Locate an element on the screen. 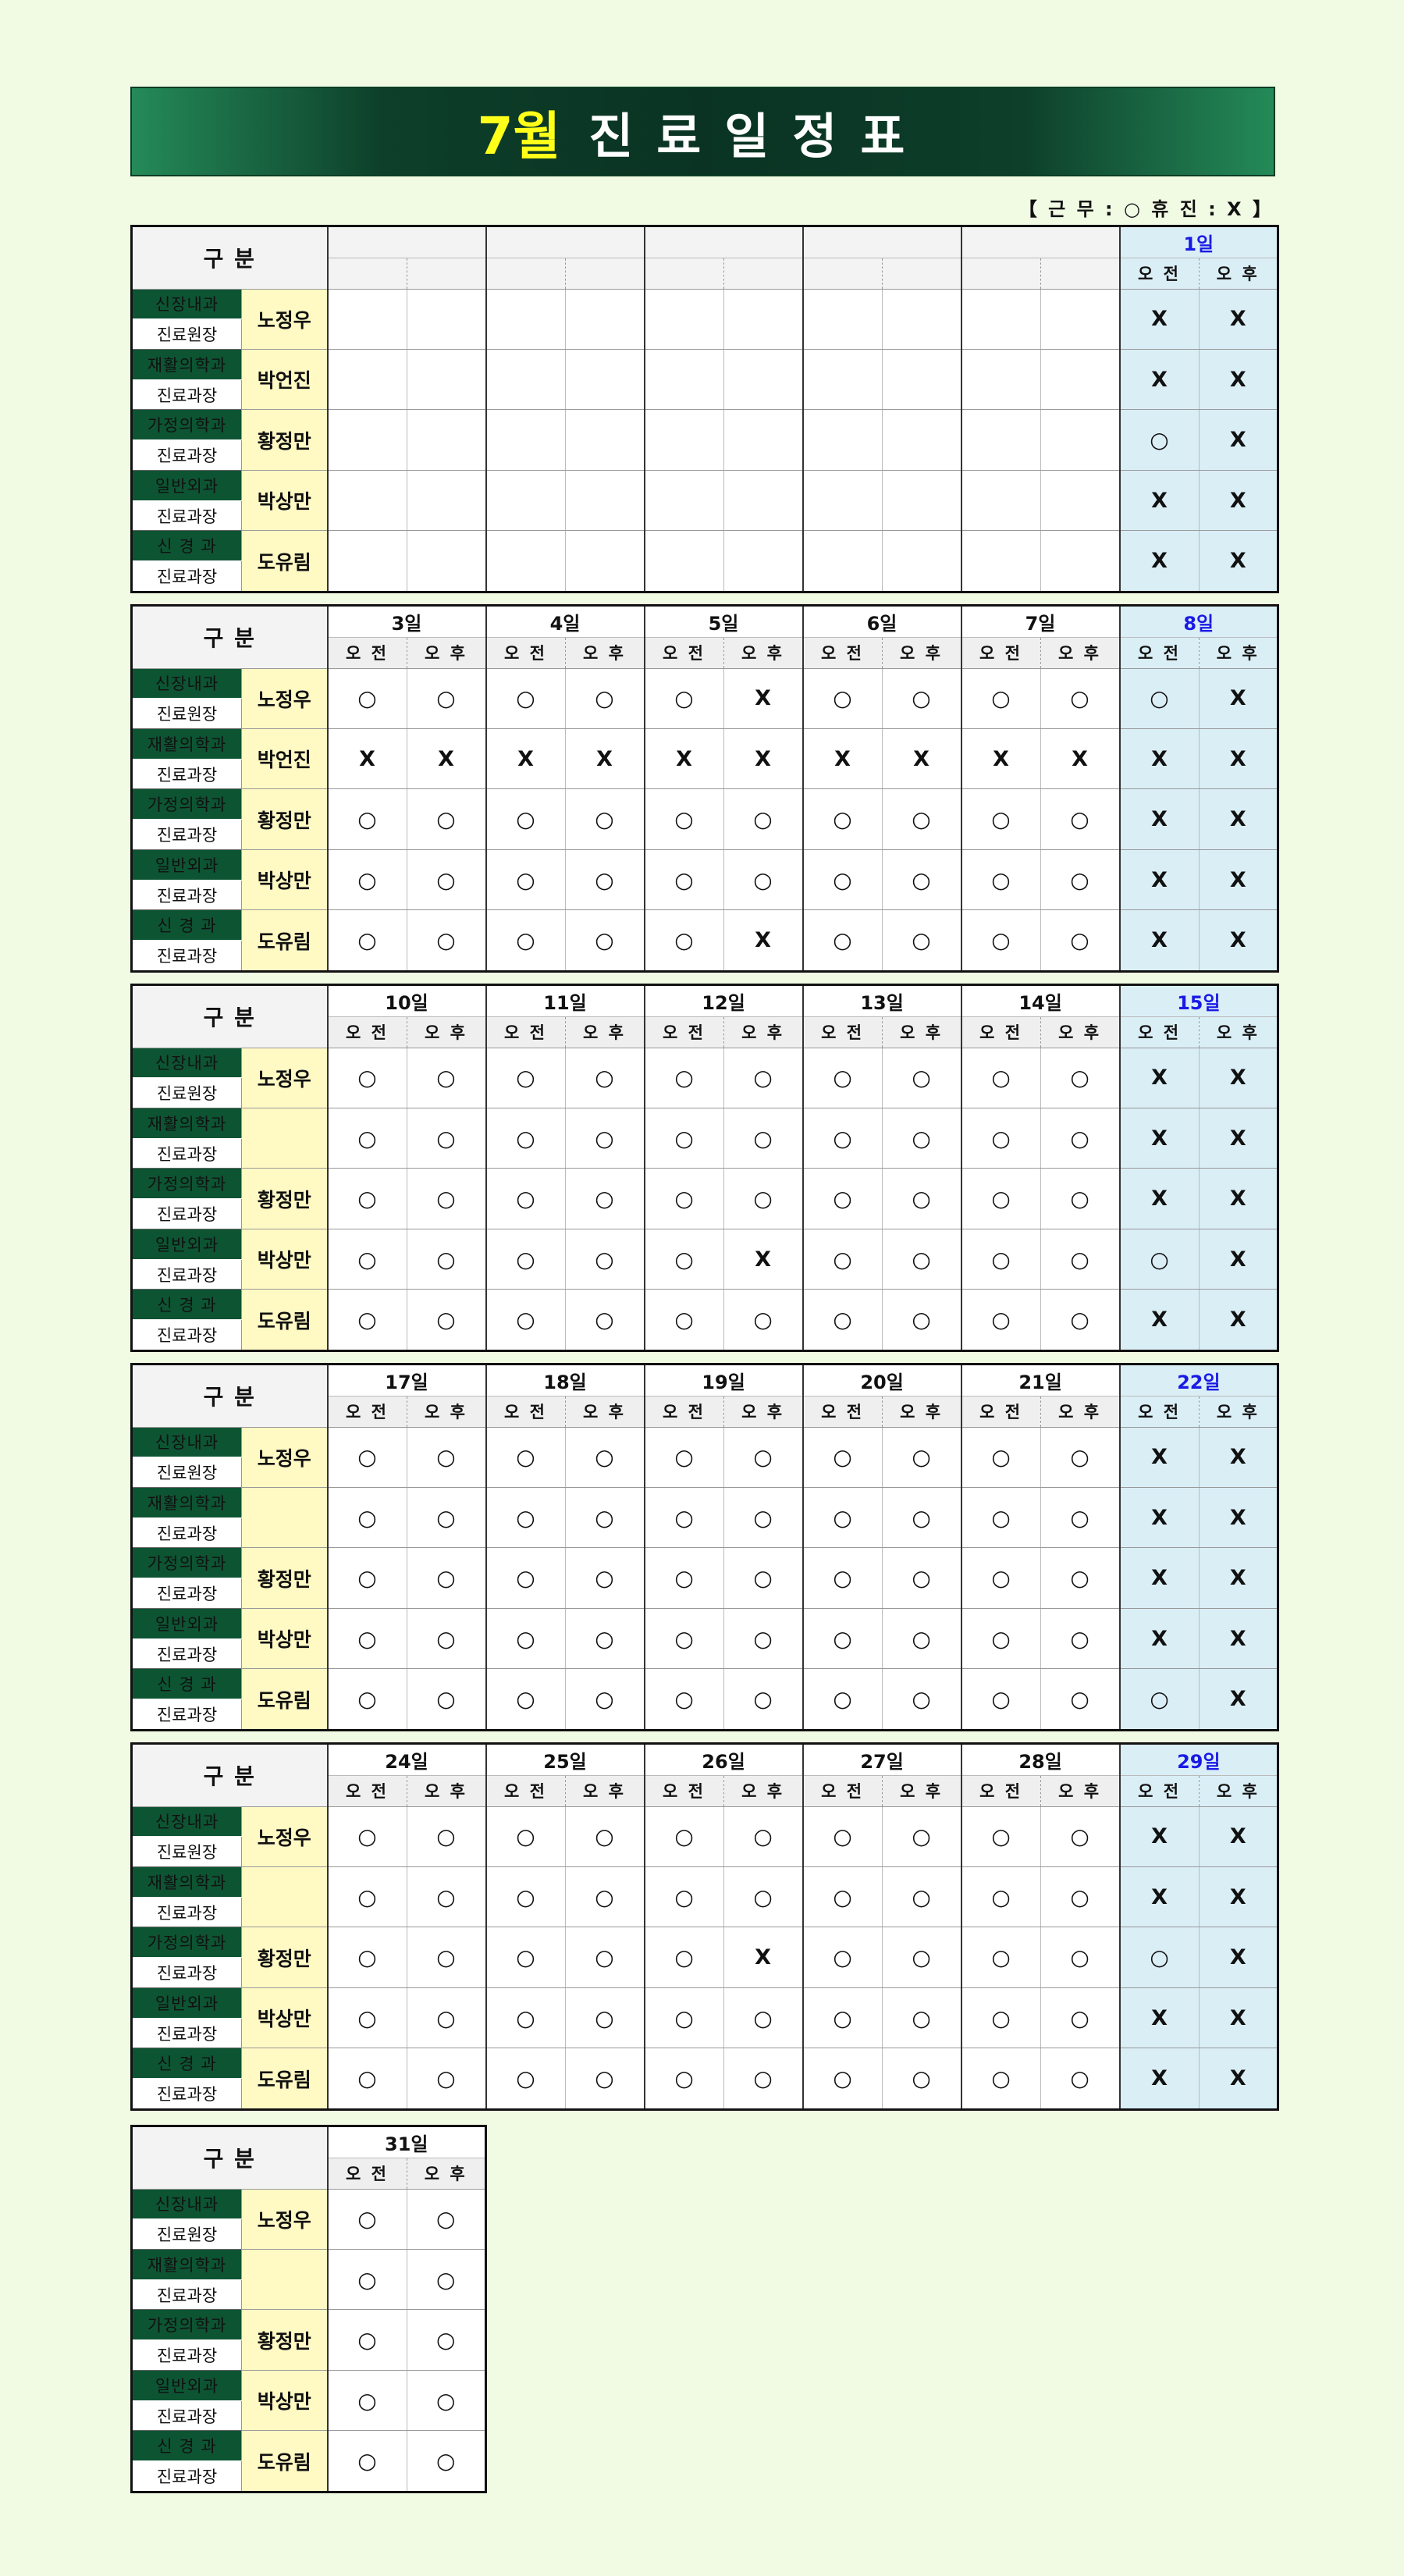  doctor-name: 노정우 is located at coordinates (284, 1458).